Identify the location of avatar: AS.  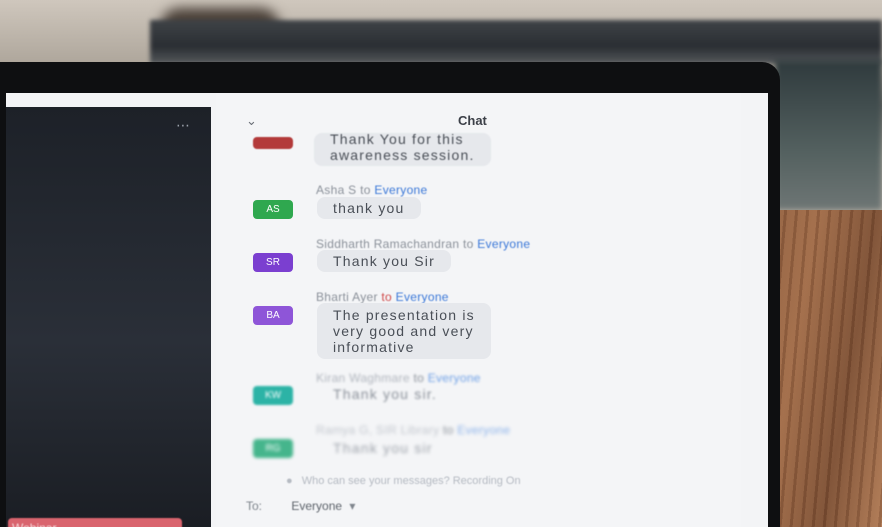
(273, 209).